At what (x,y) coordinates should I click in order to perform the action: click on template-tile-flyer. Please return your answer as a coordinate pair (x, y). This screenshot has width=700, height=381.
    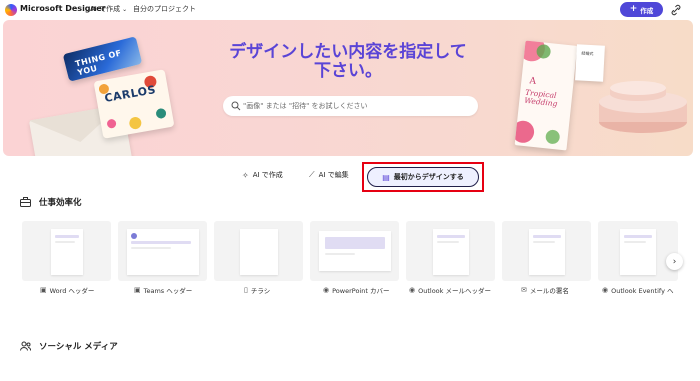
    Looking at the image, I should click on (258, 251).